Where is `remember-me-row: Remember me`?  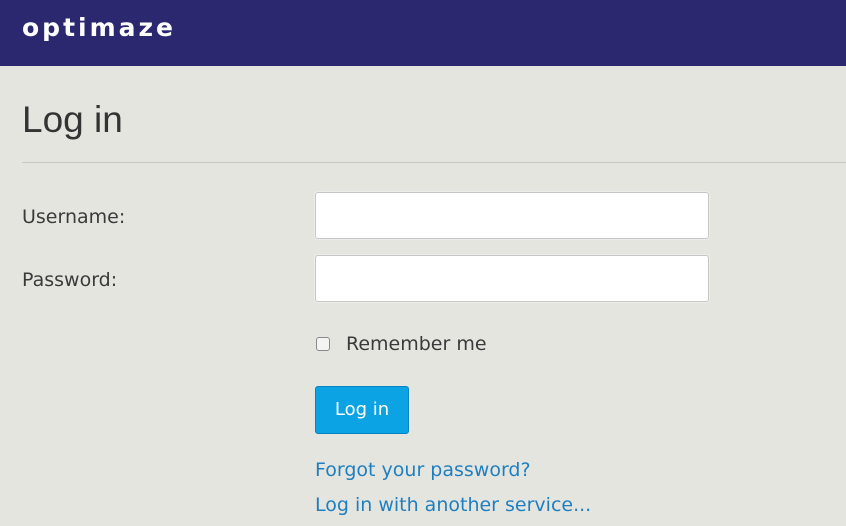
remember-me-row: Remember me is located at coordinates (401, 344).